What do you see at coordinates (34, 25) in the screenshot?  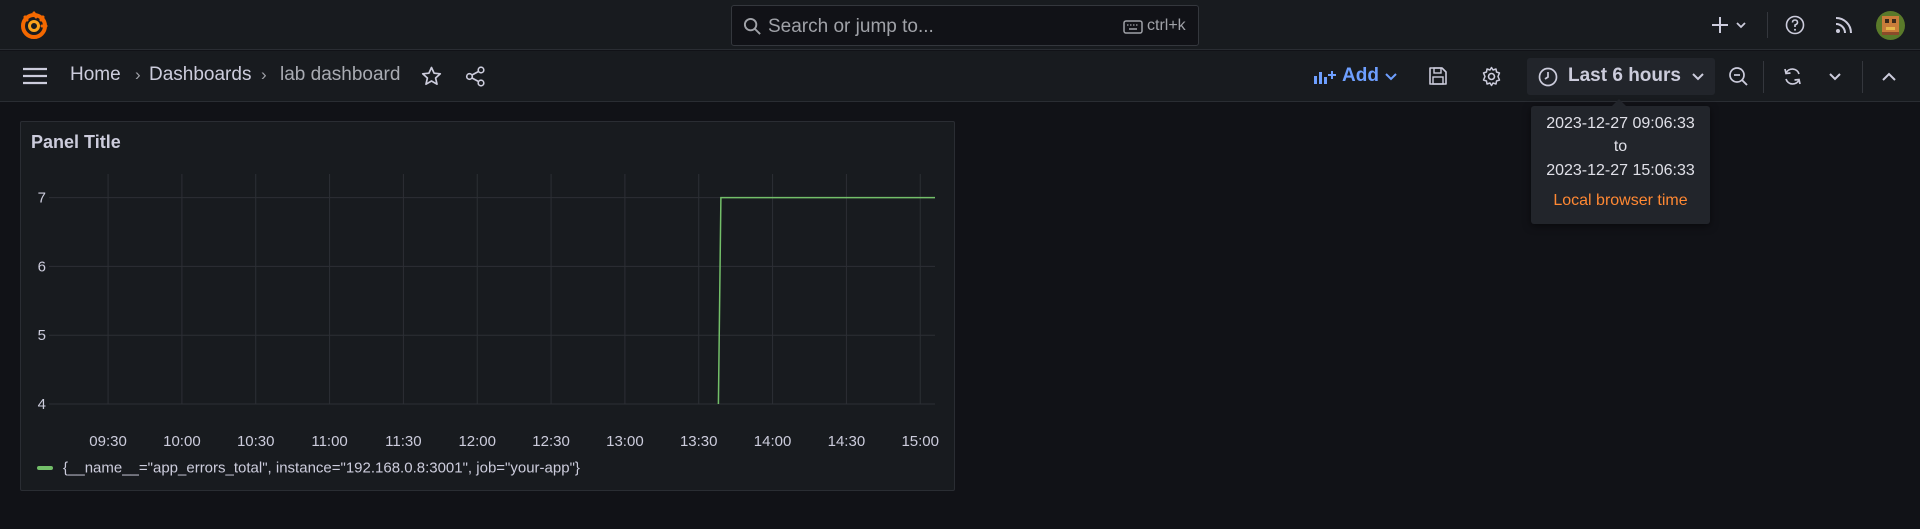 I see `grafana-logo-icon` at bounding box center [34, 25].